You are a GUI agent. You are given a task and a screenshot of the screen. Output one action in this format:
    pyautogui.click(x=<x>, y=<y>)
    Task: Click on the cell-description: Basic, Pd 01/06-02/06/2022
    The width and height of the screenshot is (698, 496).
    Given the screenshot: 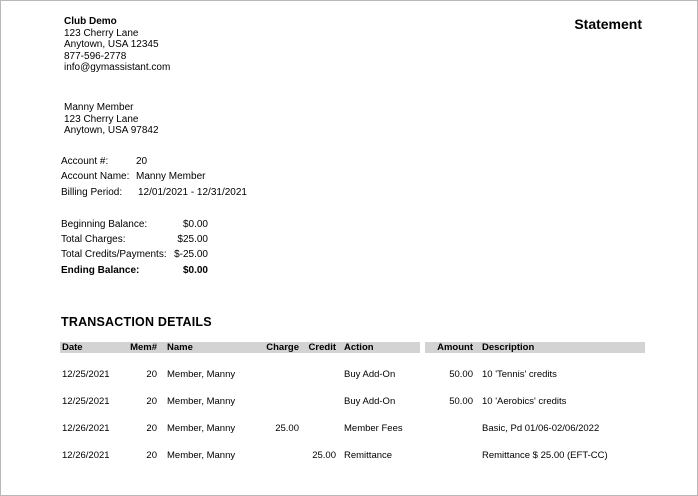 What is the action you would take?
    pyautogui.click(x=541, y=428)
    